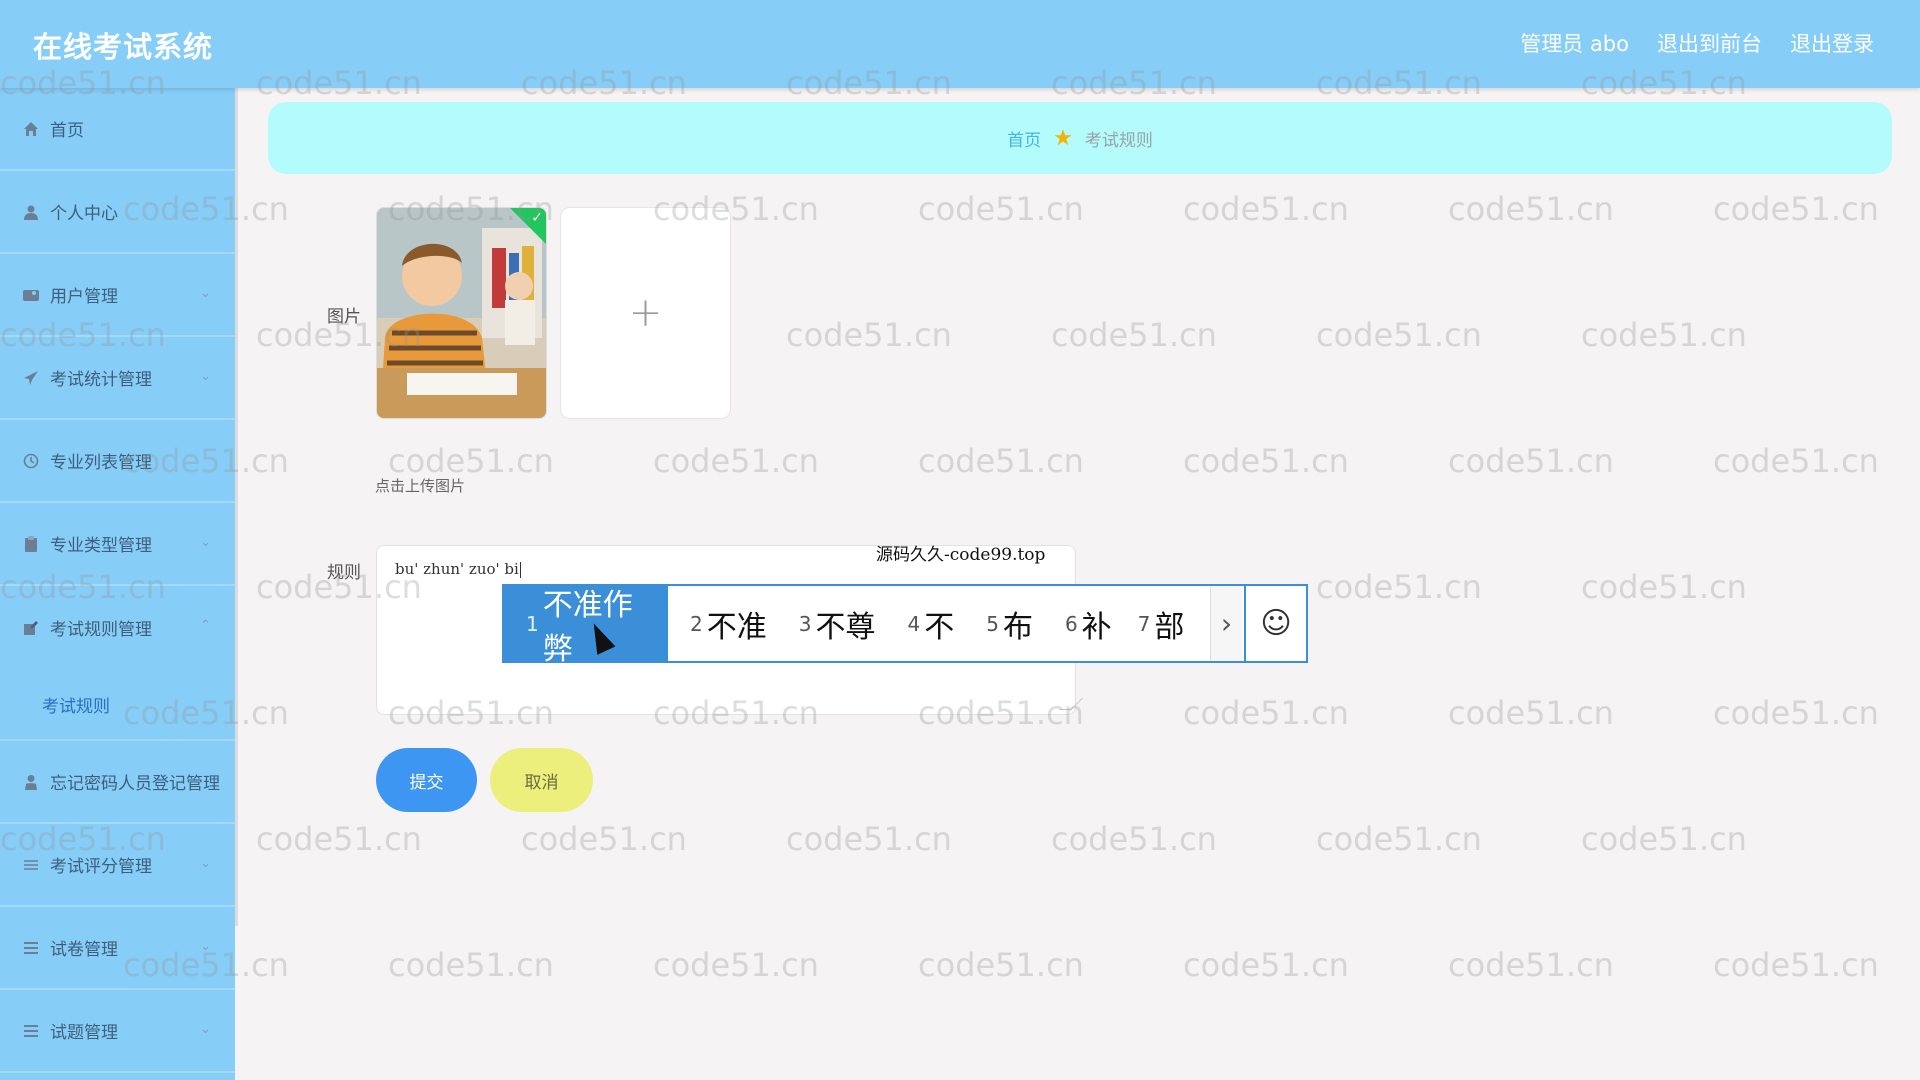  Describe the element at coordinates (101, 867) in the screenshot. I see `sidebar-item-label: 考试评分管理` at that location.